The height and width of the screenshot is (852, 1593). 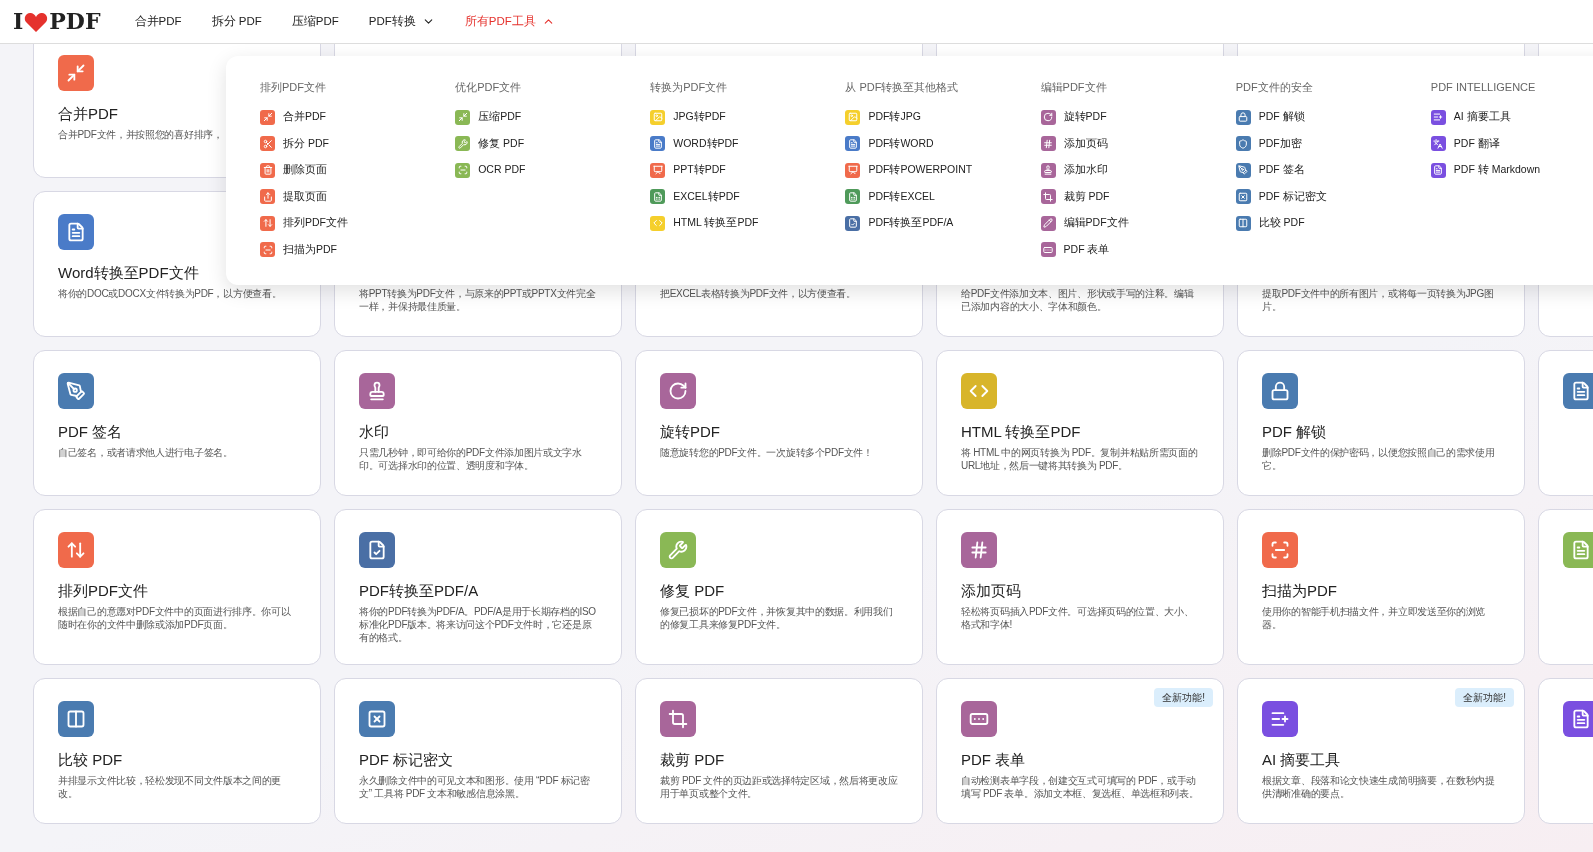 What do you see at coordinates (1379, 459) in the screenshot?
I see `tool-description: 删除PDF文件的保护密码，以便您按照自己的需求使用它。` at bounding box center [1379, 459].